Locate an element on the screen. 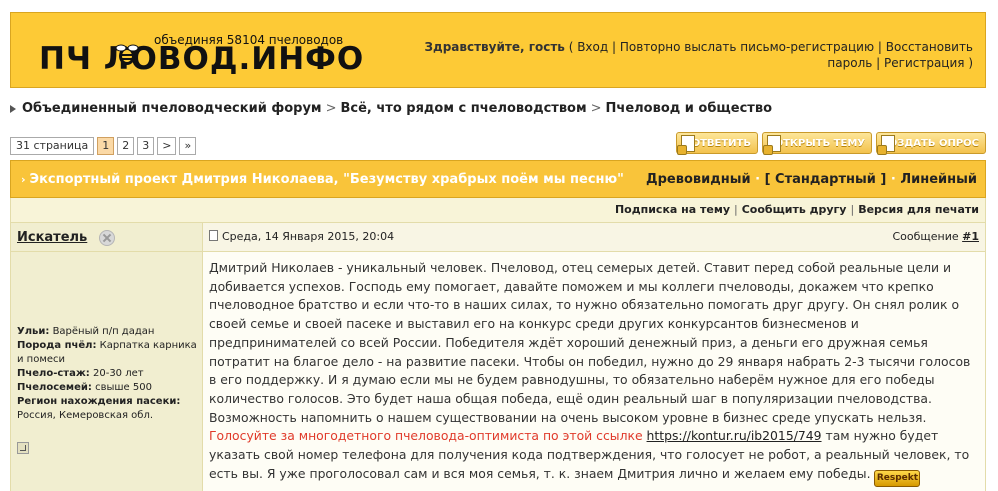 This screenshot has width=998, height=491. breadcrumb-forum: Объединенный пчеловодческий форум is located at coordinates (172, 108).